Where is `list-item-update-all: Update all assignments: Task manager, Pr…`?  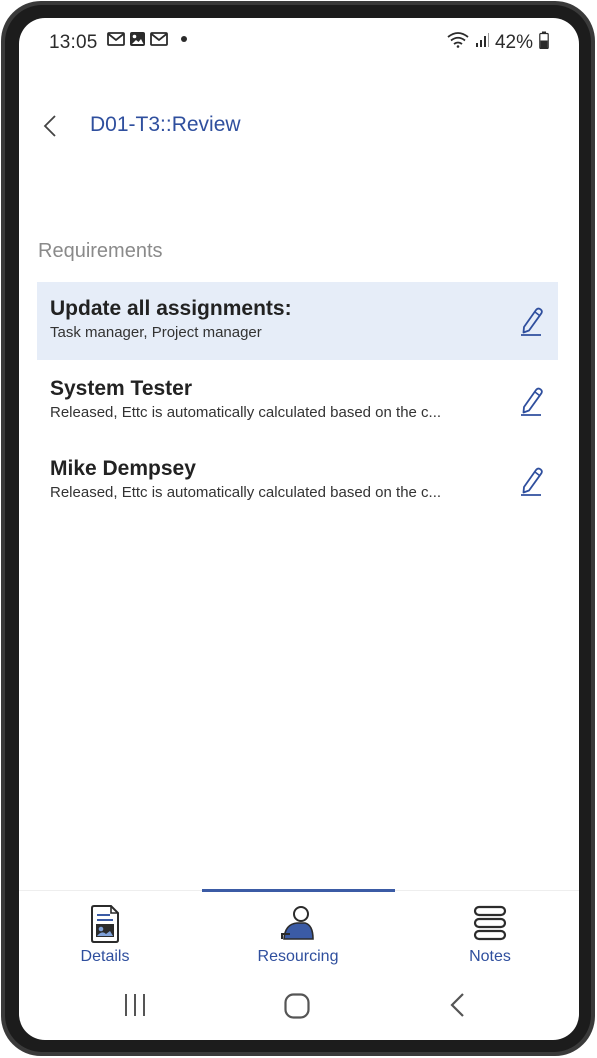
list-item-update-all: Update all assignments: Task manager, Pr… is located at coordinates (297, 321).